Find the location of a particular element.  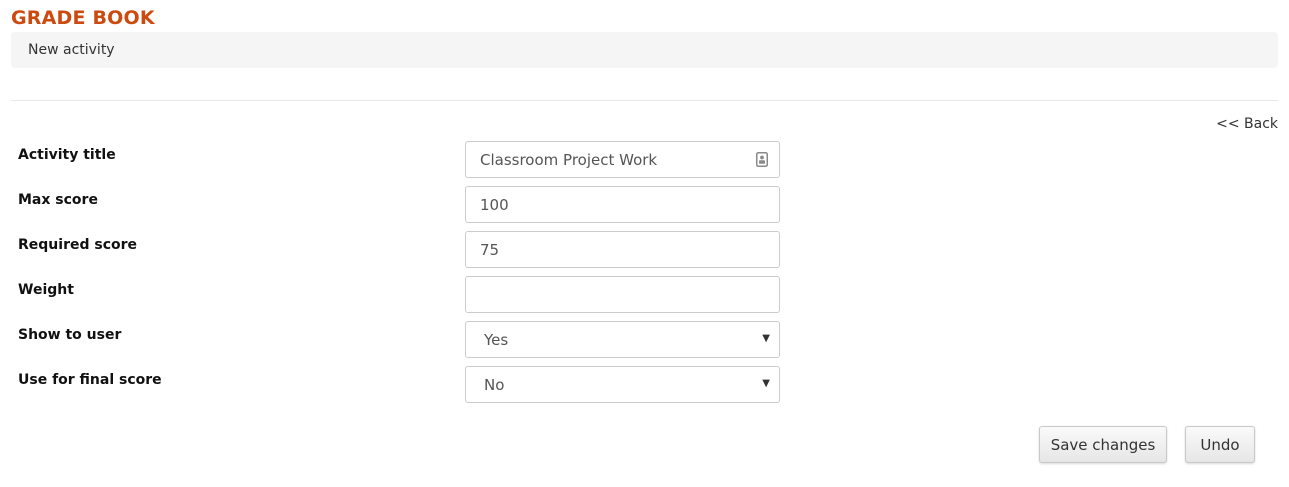

show-to-user-select: Yes ▼ is located at coordinates (622, 339).